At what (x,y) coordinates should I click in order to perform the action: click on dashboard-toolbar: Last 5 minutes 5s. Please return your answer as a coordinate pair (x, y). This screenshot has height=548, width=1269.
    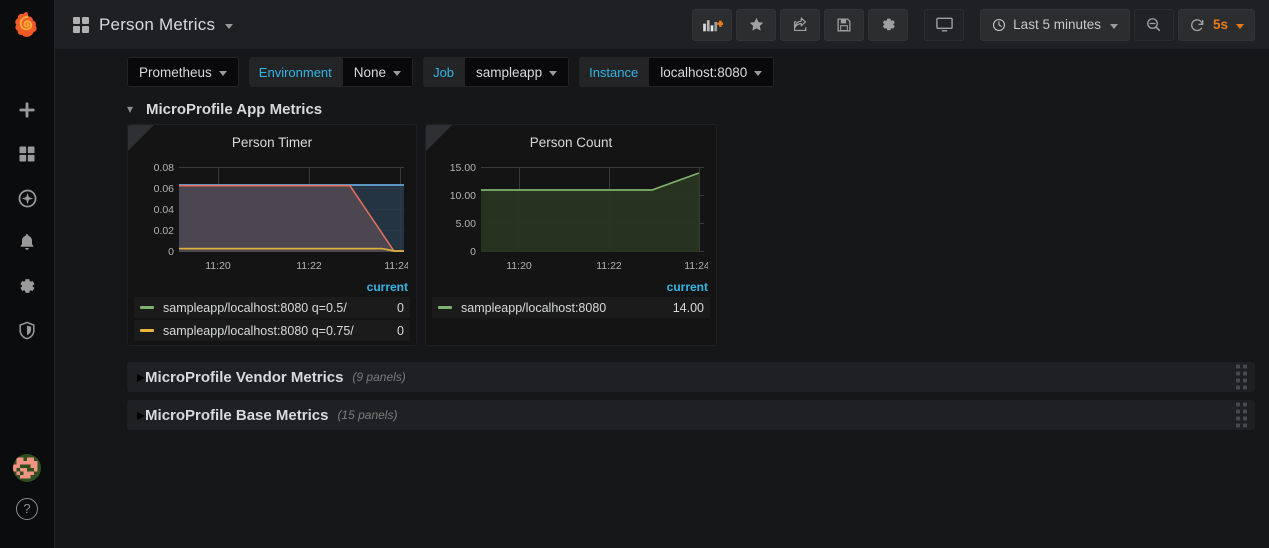
    Looking at the image, I should click on (973, 24).